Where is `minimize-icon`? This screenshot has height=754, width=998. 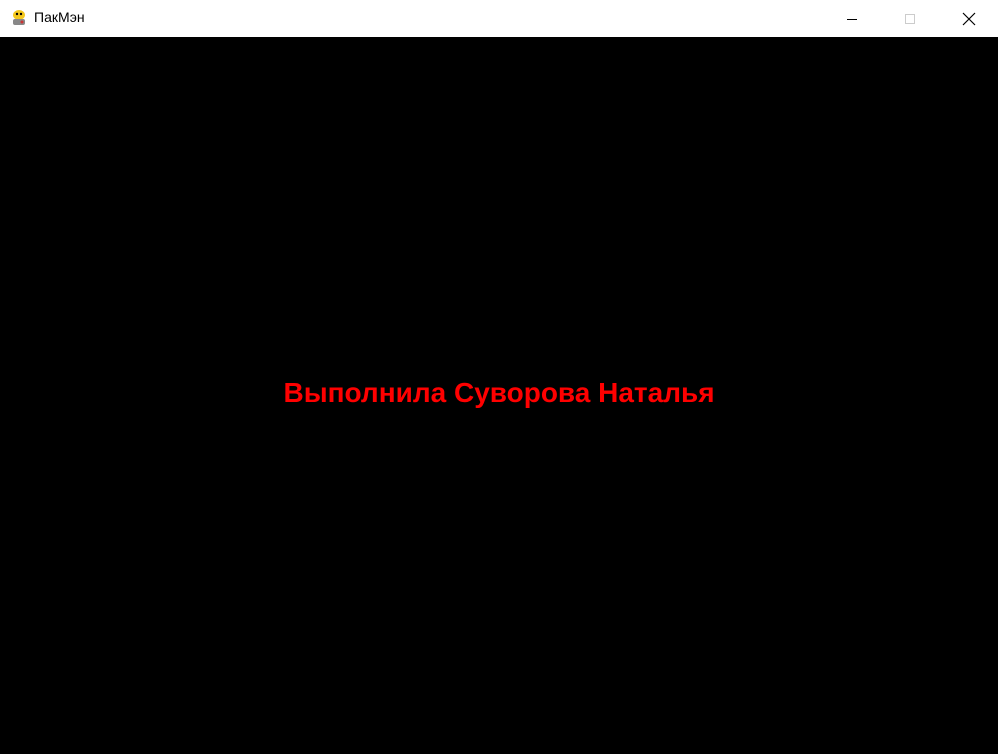 minimize-icon is located at coordinates (852, 19).